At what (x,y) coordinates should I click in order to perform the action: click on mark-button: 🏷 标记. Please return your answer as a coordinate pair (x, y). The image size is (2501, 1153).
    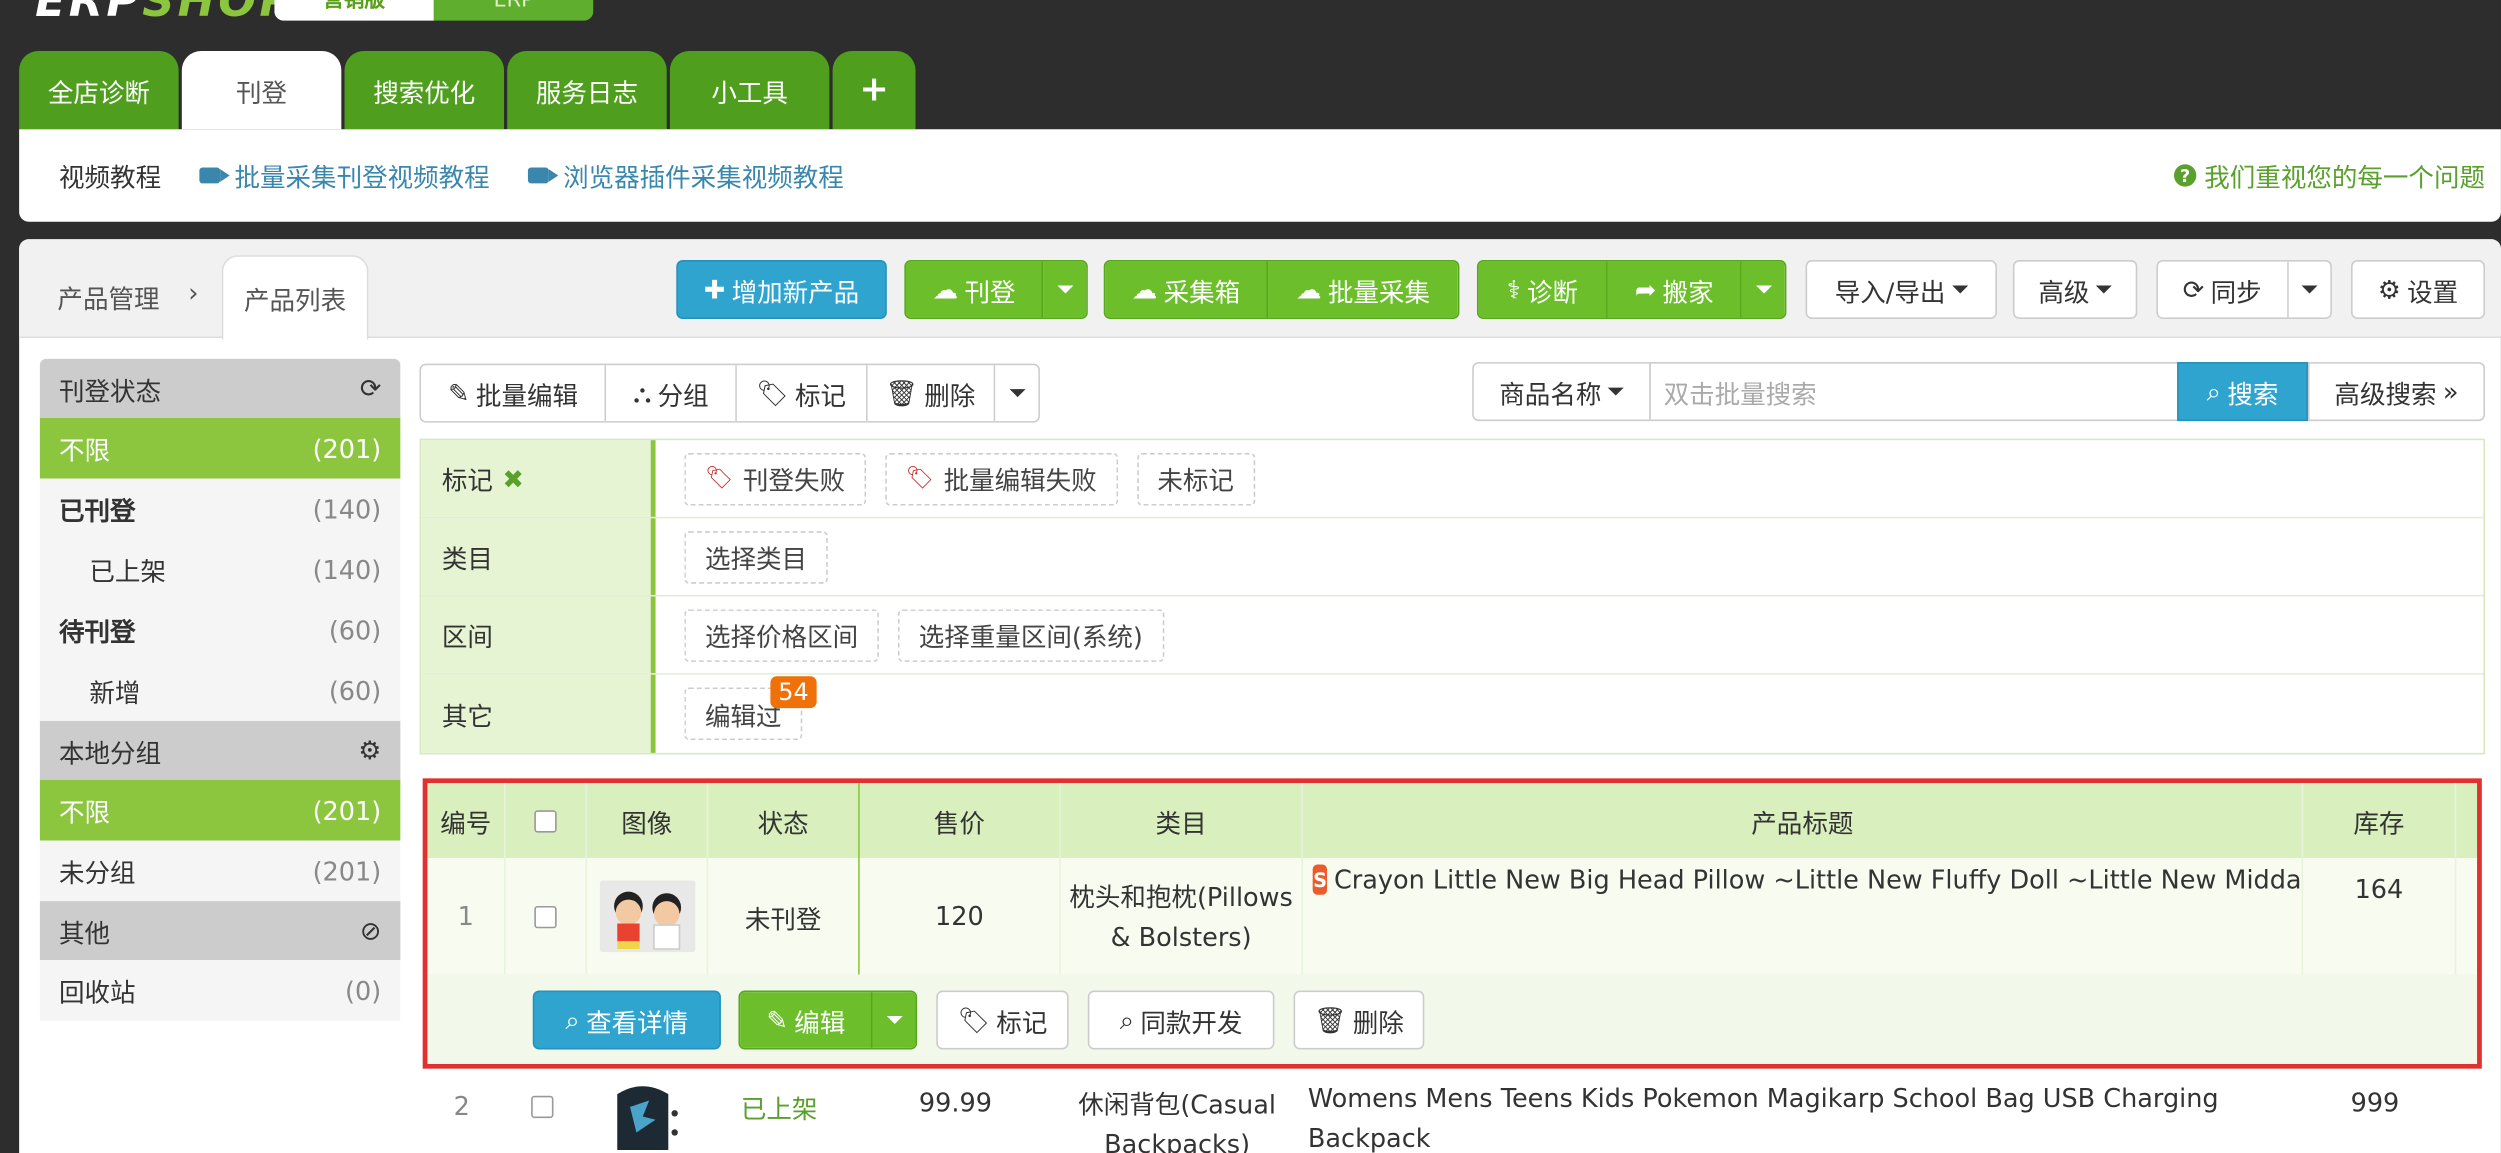
    Looking at the image, I should click on (801, 393).